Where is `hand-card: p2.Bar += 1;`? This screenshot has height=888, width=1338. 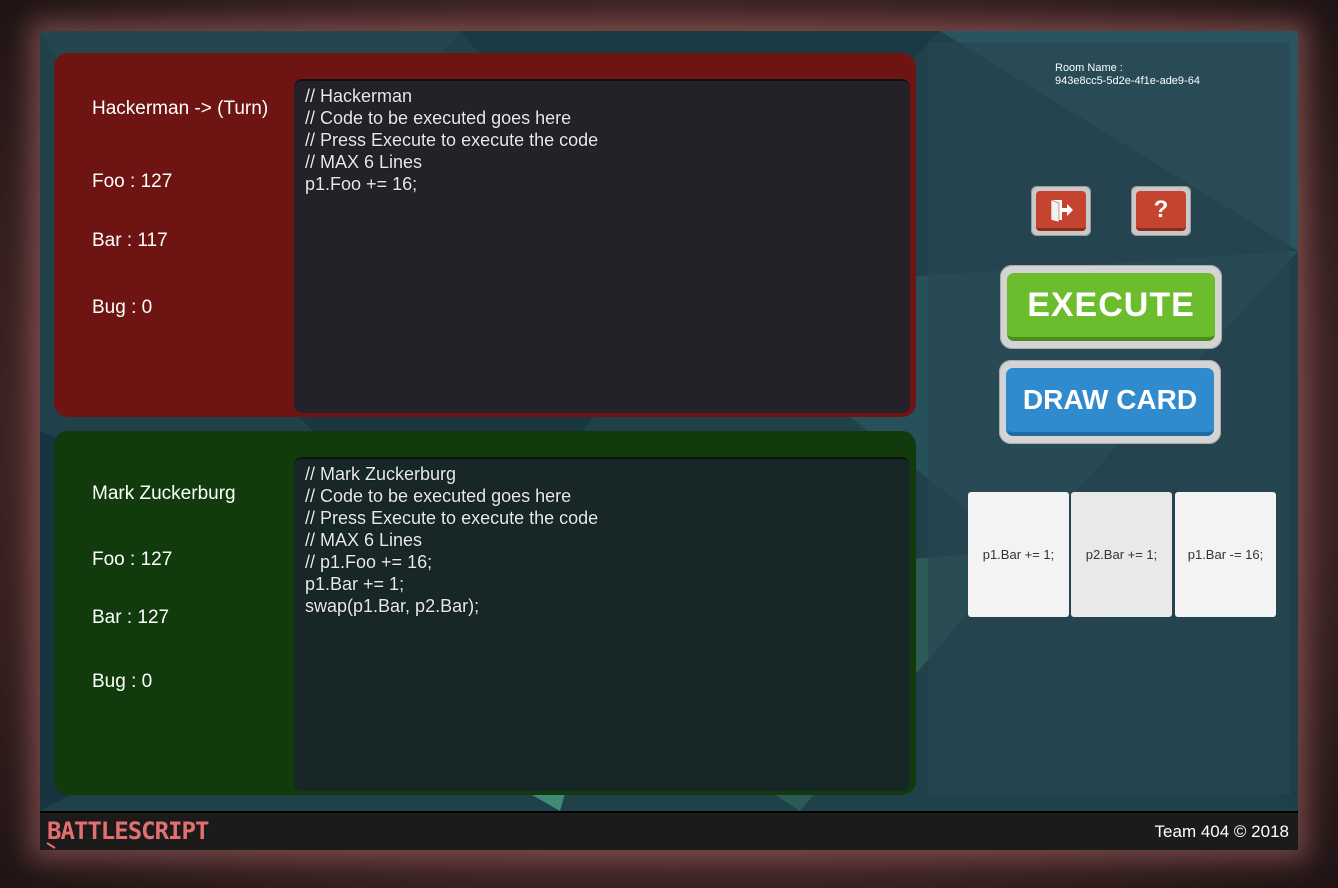
hand-card: p2.Bar += 1; is located at coordinates (1121, 554).